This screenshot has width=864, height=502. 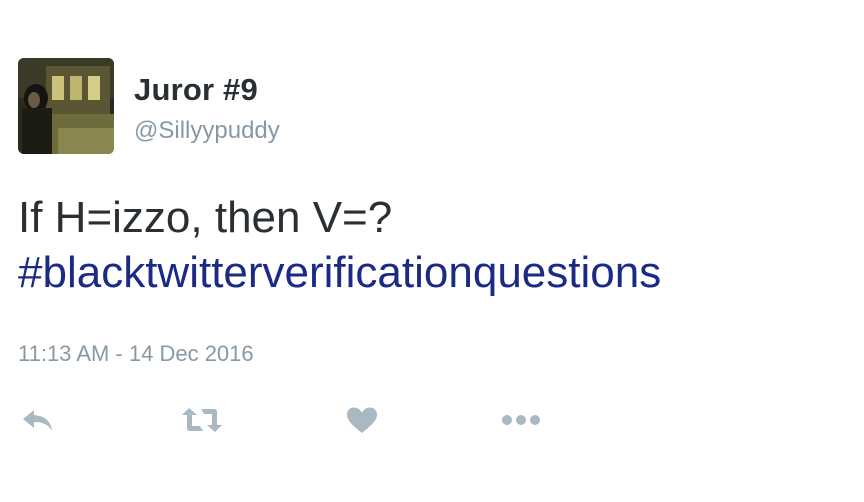 I want to click on retweet-icon, so click(x=202, y=420).